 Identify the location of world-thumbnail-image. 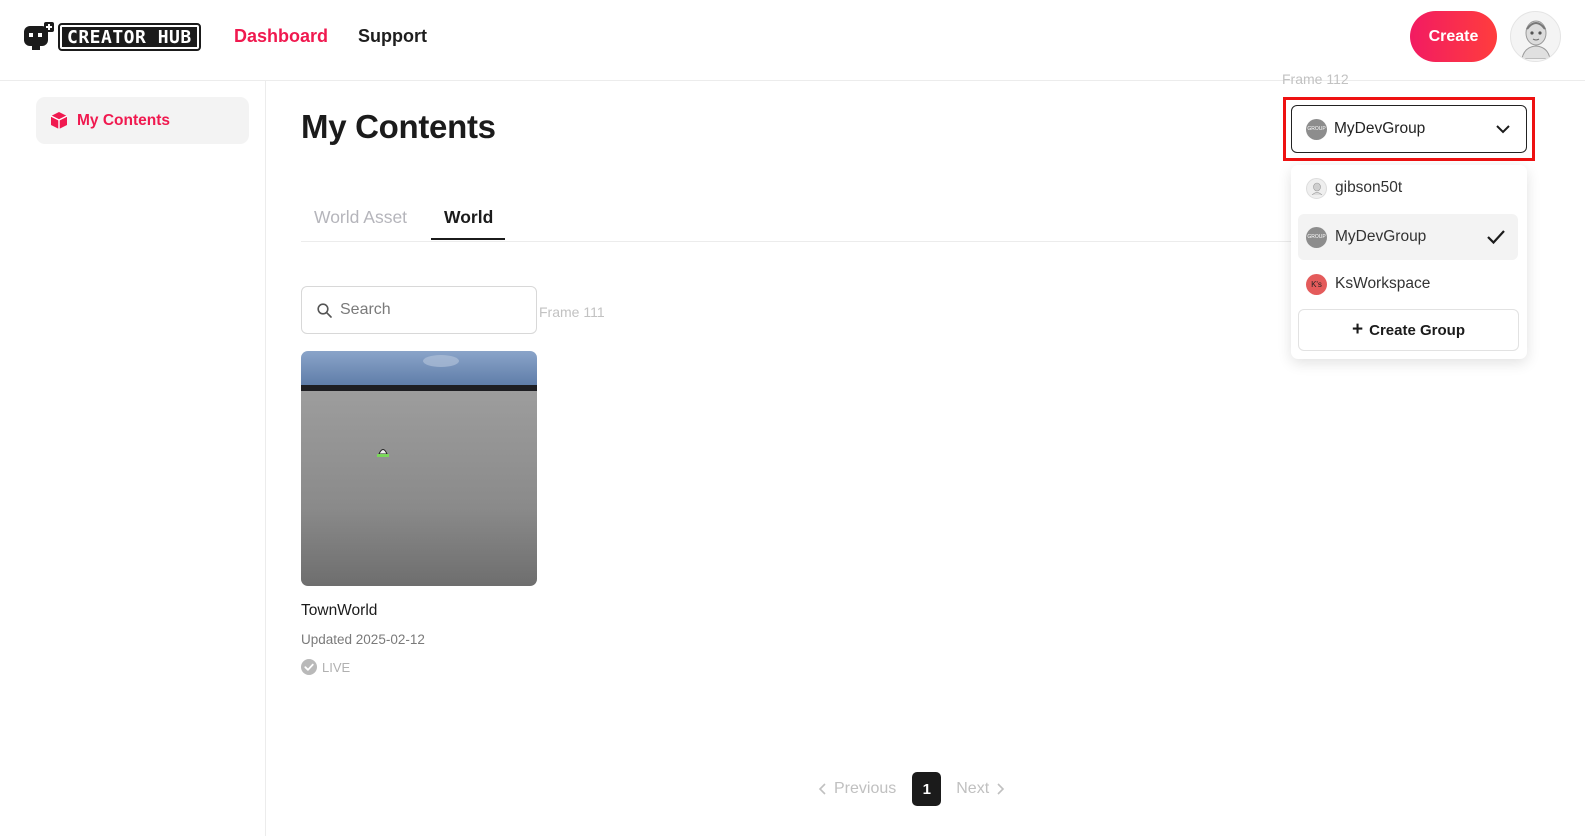
(419, 468).